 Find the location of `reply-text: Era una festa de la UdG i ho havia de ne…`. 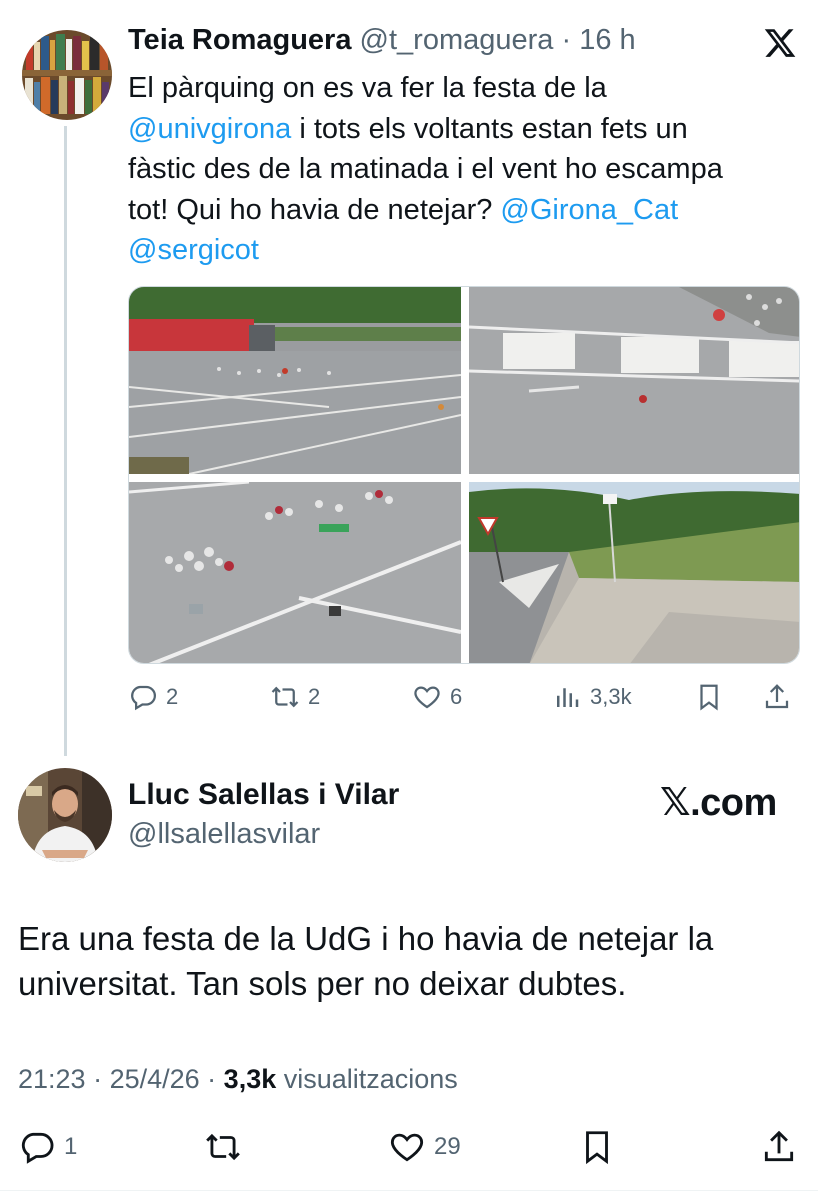

reply-text: Era una festa de la UdG i ho havia de ne… is located at coordinates (413, 961).